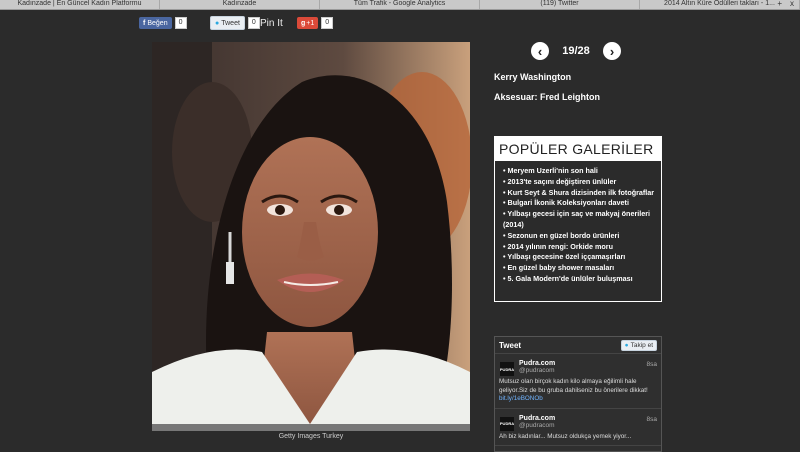 The image size is (800, 452). I want to click on browser-tab: (119) Twitter, so click(560, 4).